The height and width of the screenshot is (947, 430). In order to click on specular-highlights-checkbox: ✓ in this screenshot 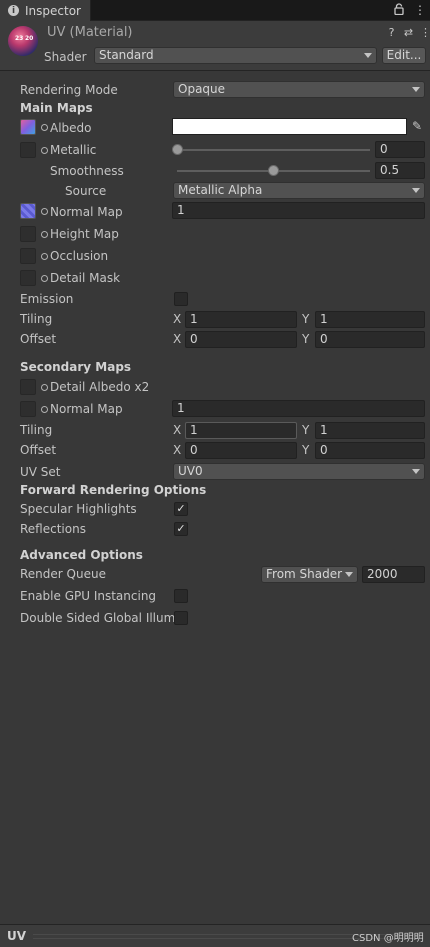, I will do `click(181, 509)`.